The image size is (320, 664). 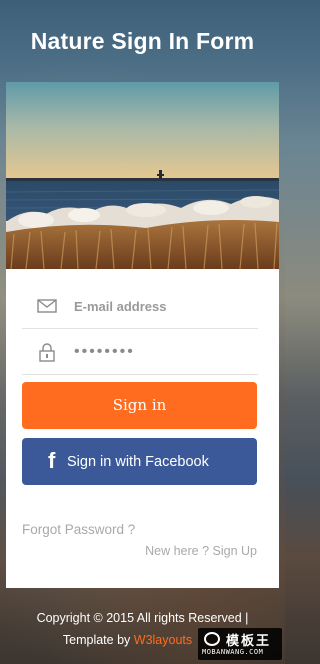 I want to click on watermark-sub-text: MOBANWANG.COM, so click(x=233, y=652).